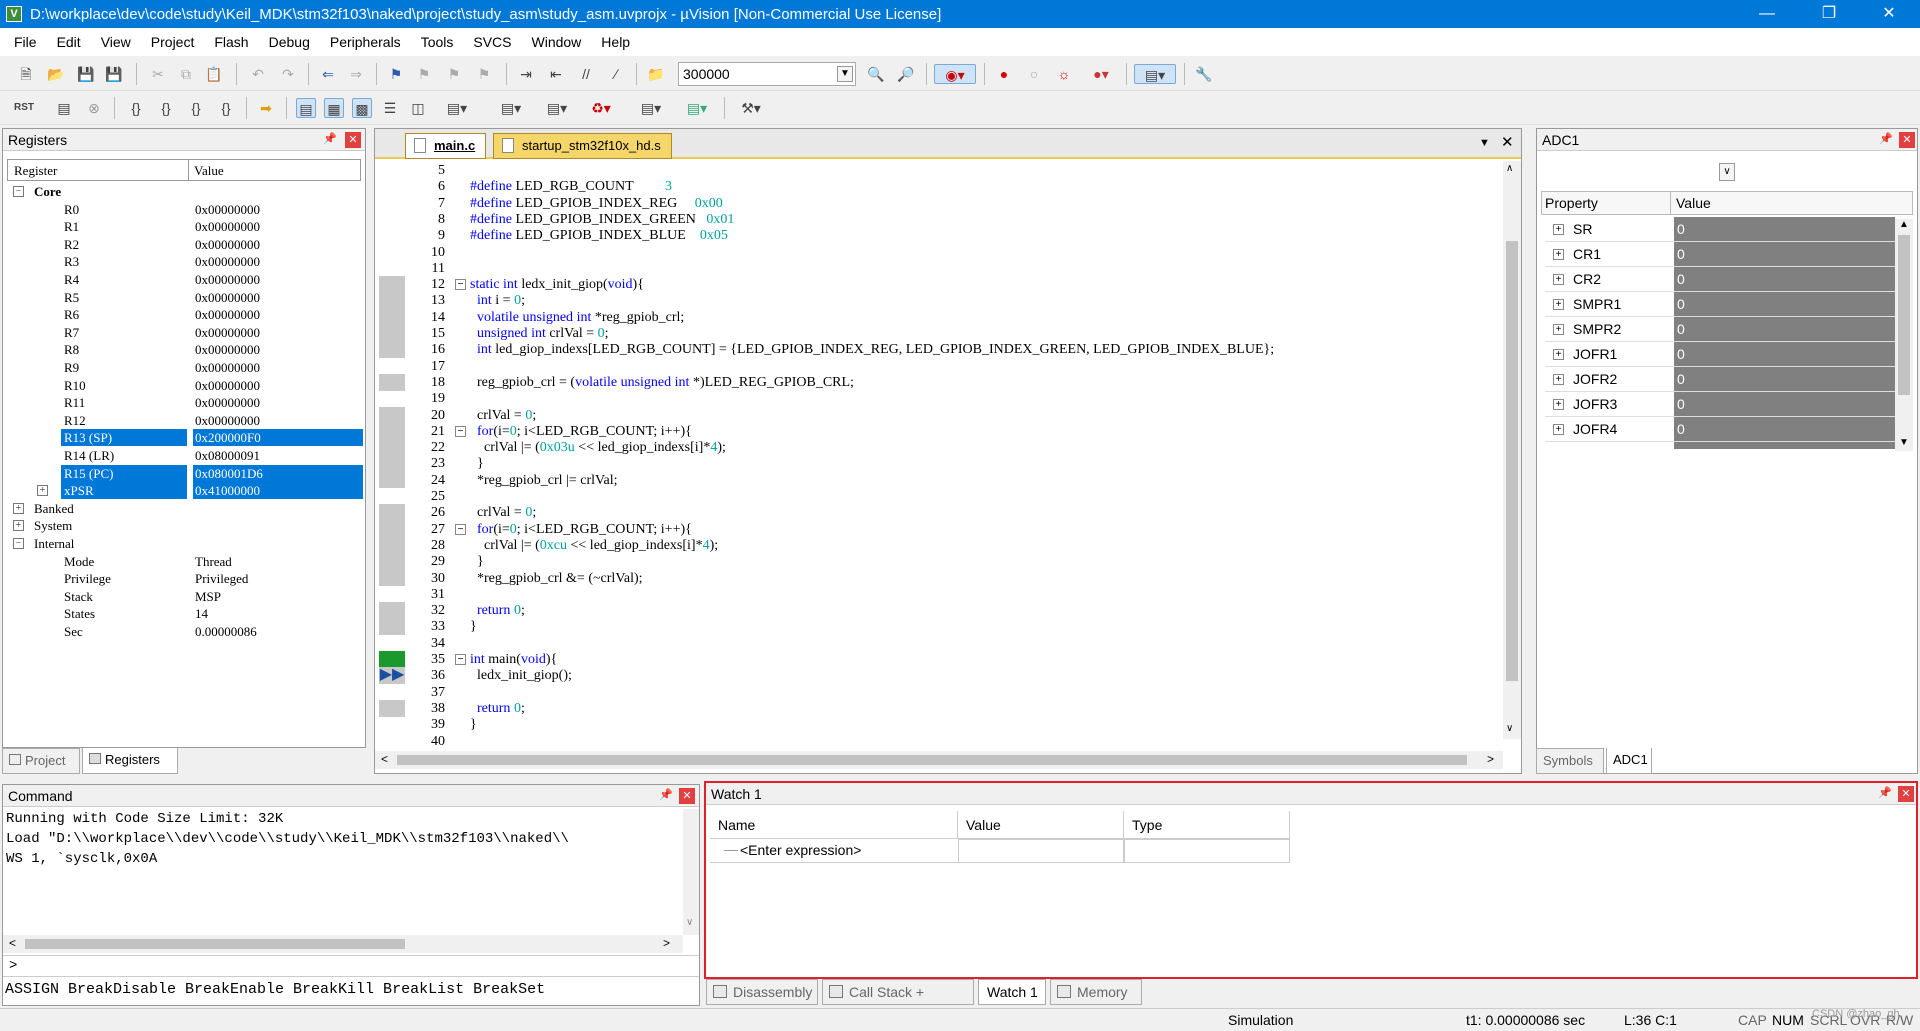 The width and height of the screenshot is (1920, 1031). What do you see at coordinates (69, 42) in the screenshot?
I see `menu-edit: Edit` at bounding box center [69, 42].